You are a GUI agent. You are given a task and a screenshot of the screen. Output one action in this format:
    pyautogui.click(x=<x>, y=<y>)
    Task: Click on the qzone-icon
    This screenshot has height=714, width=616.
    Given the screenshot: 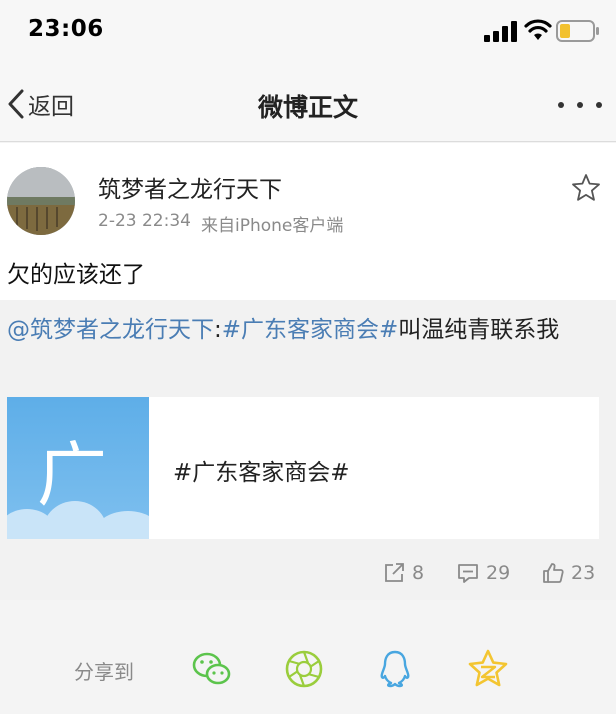 What is the action you would take?
    pyautogui.click(x=488, y=669)
    